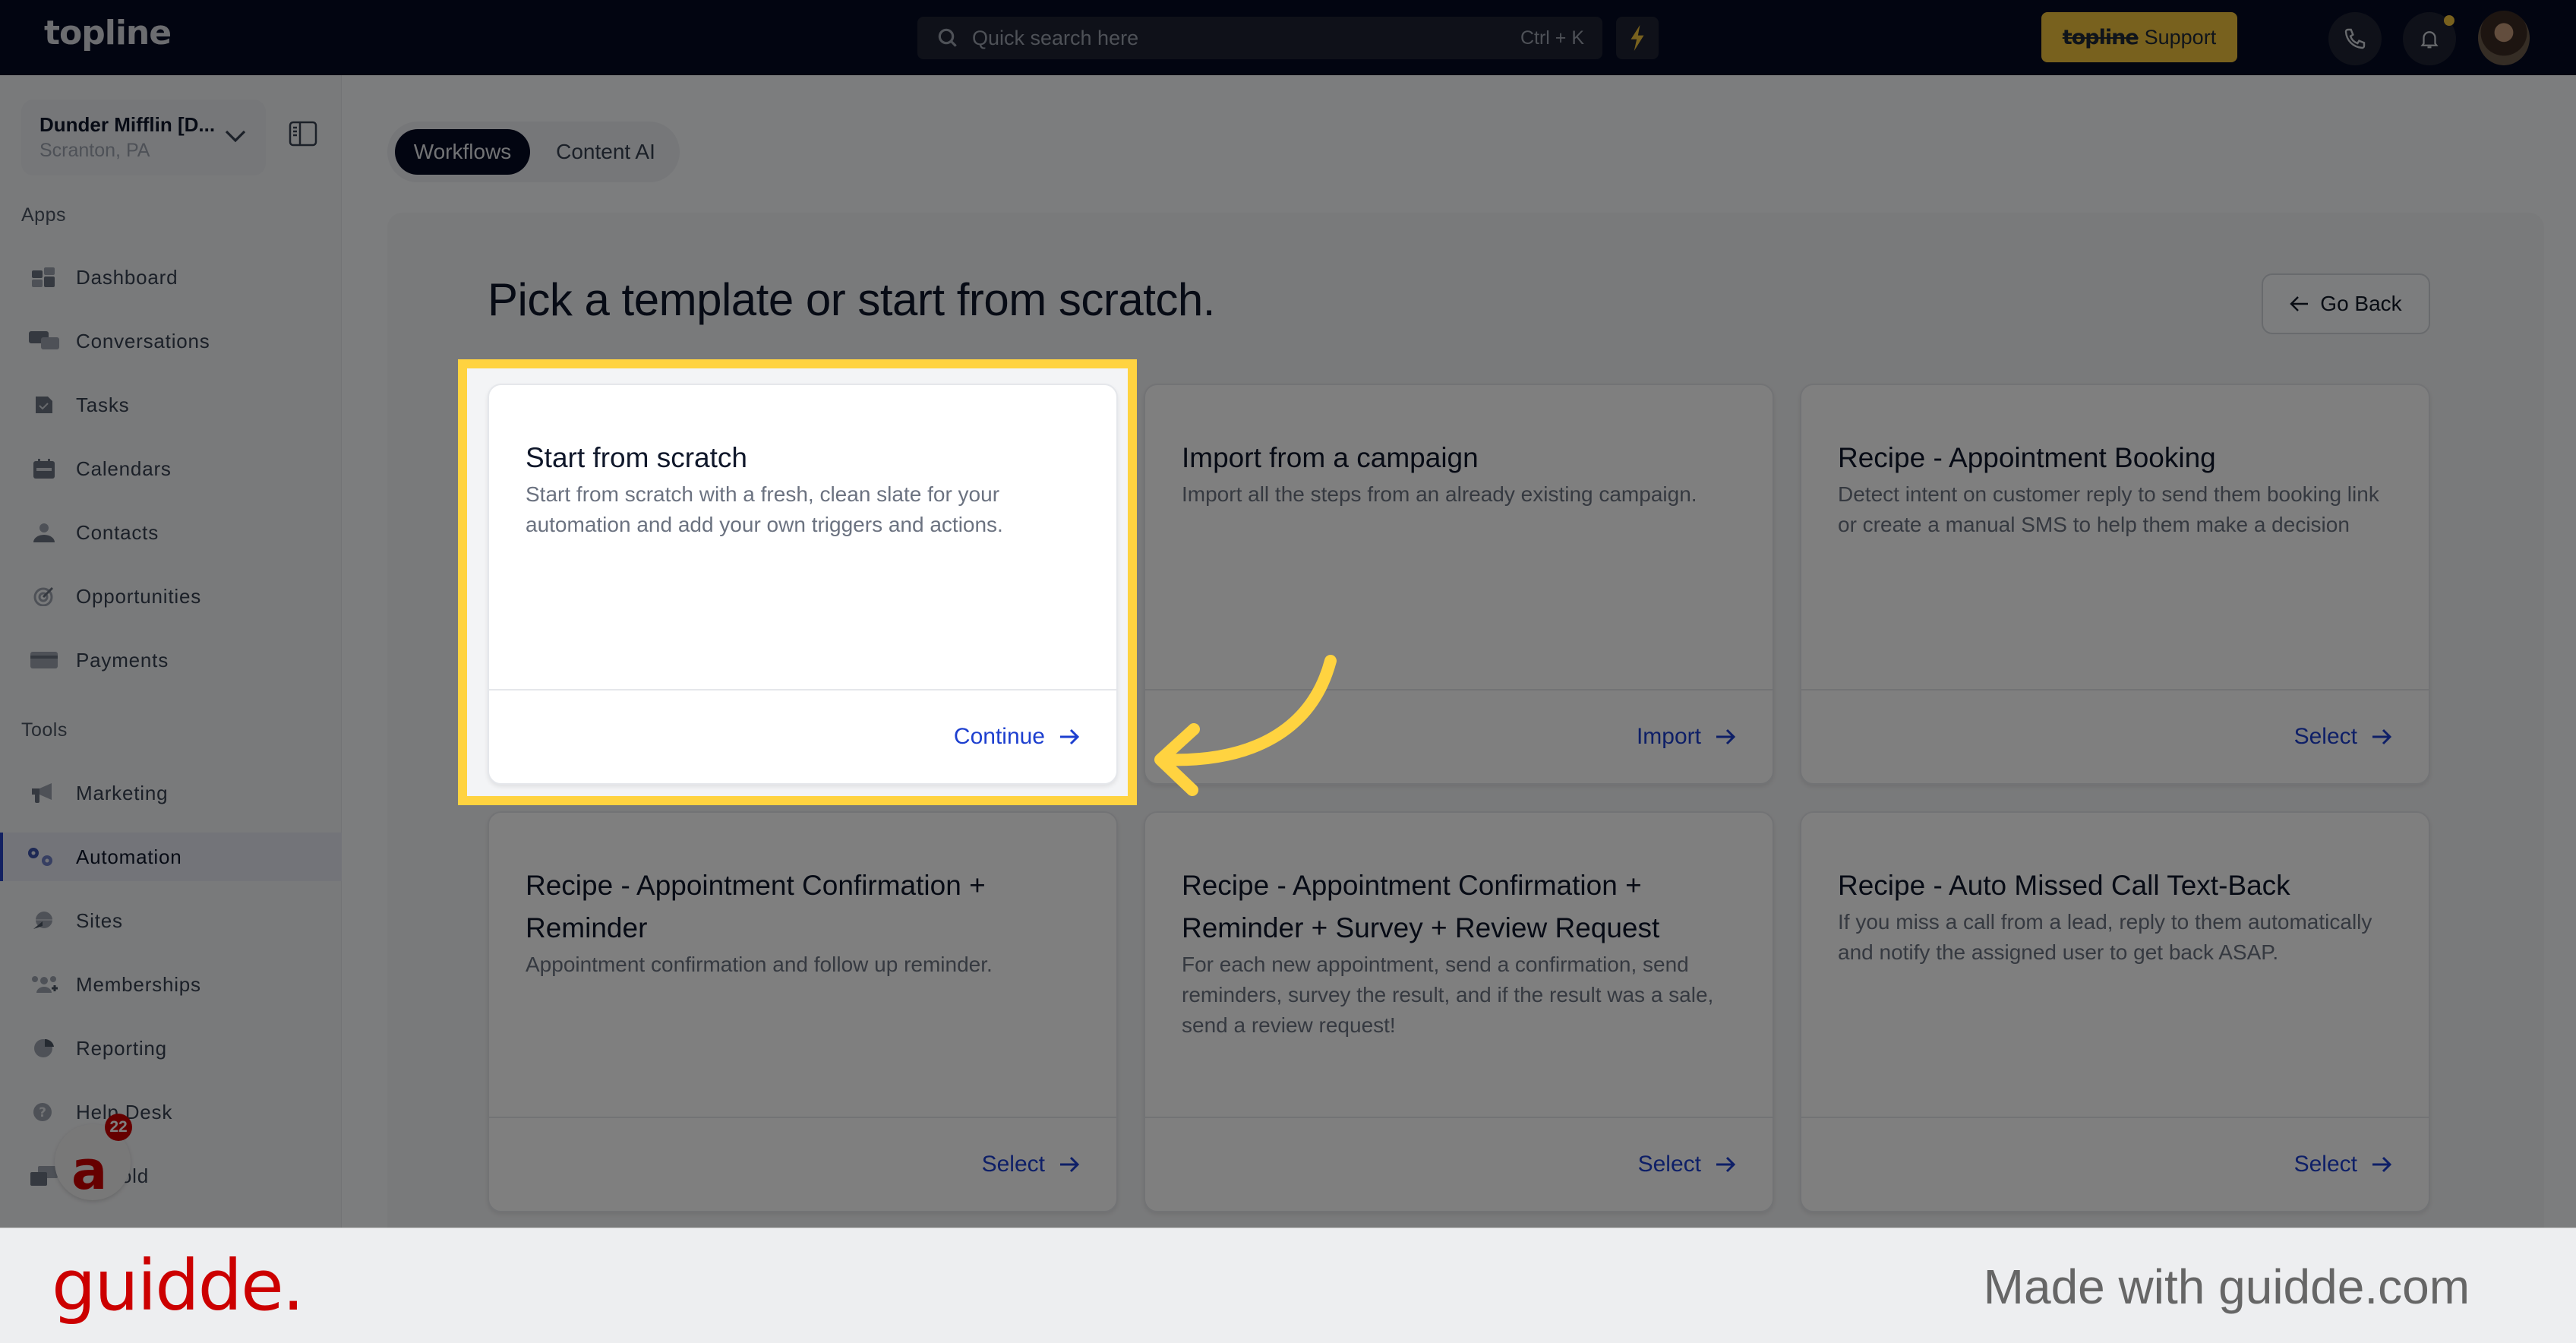  What do you see at coordinates (1245, 725) in the screenshot?
I see `pointer-arrow-icon` at bounding box center [1245, 725].